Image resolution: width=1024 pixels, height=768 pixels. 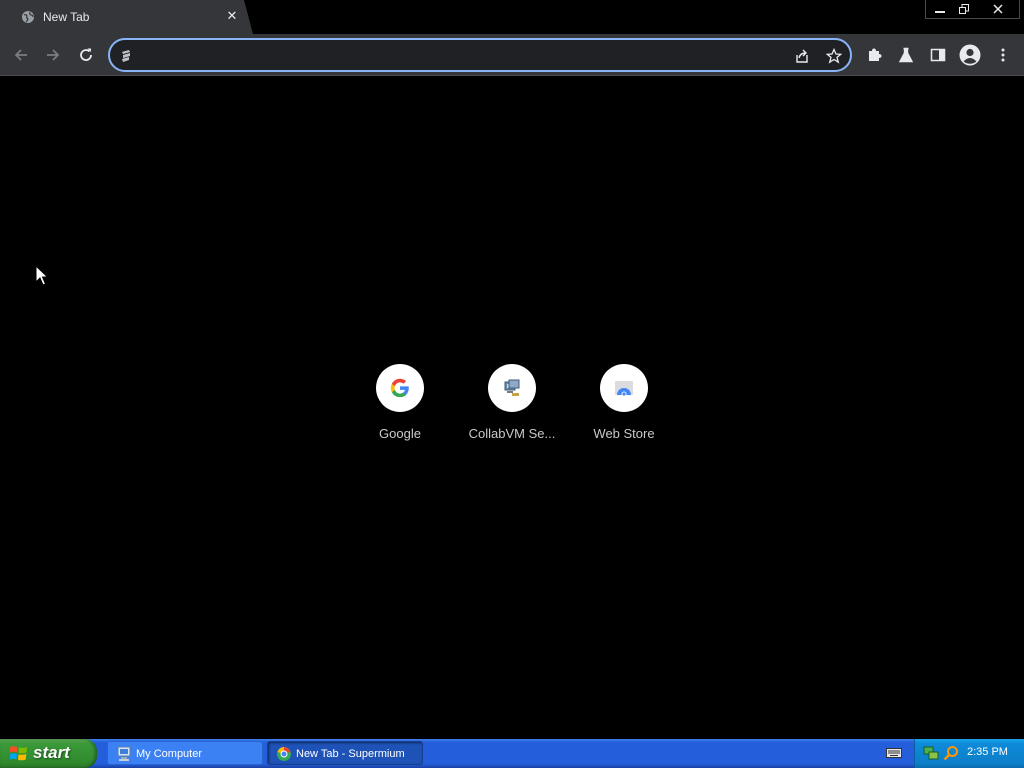 I want to click on labs-button, so click(x=906, y=55).